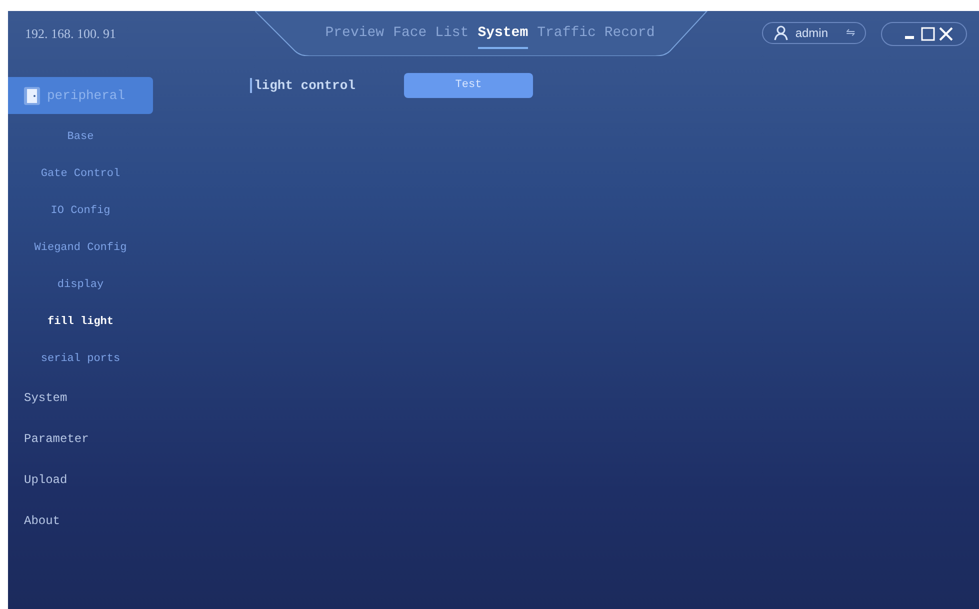  What do you see at coordinates (596, 36) in the screenshot?
I see `nav-tab: Traffic Record` at bounding box center [596, 36].